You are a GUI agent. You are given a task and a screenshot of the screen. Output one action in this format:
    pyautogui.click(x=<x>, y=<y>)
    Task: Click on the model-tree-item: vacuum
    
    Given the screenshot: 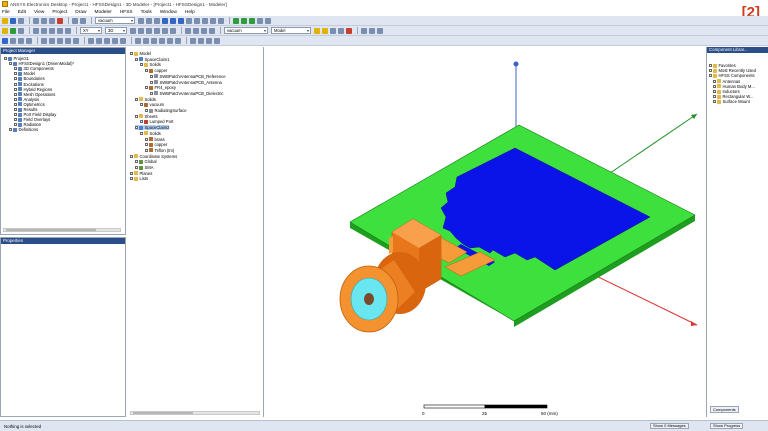 What is the action you would take?
    pyautogui.click(x=152, y=104)
    